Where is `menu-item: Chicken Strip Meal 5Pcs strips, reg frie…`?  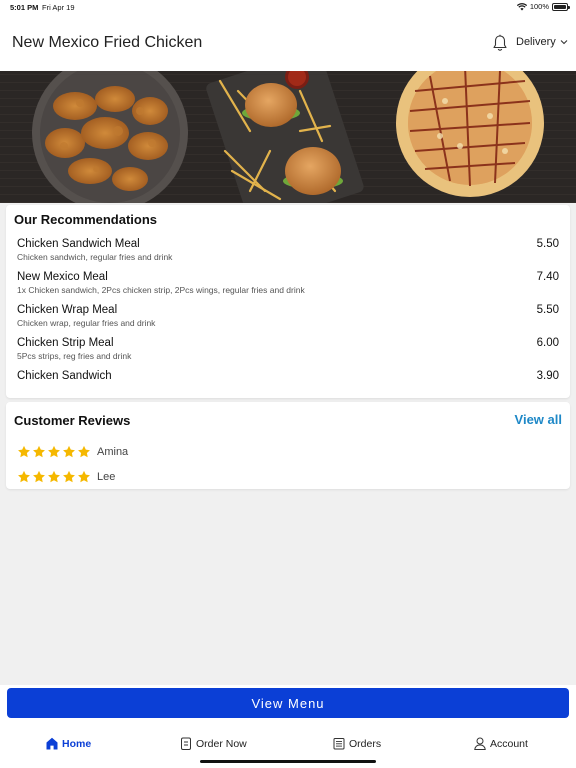 menu-item: Chicken Strip Meal 5Pcs strips, reg frie… is located at coordinates (288, 349).